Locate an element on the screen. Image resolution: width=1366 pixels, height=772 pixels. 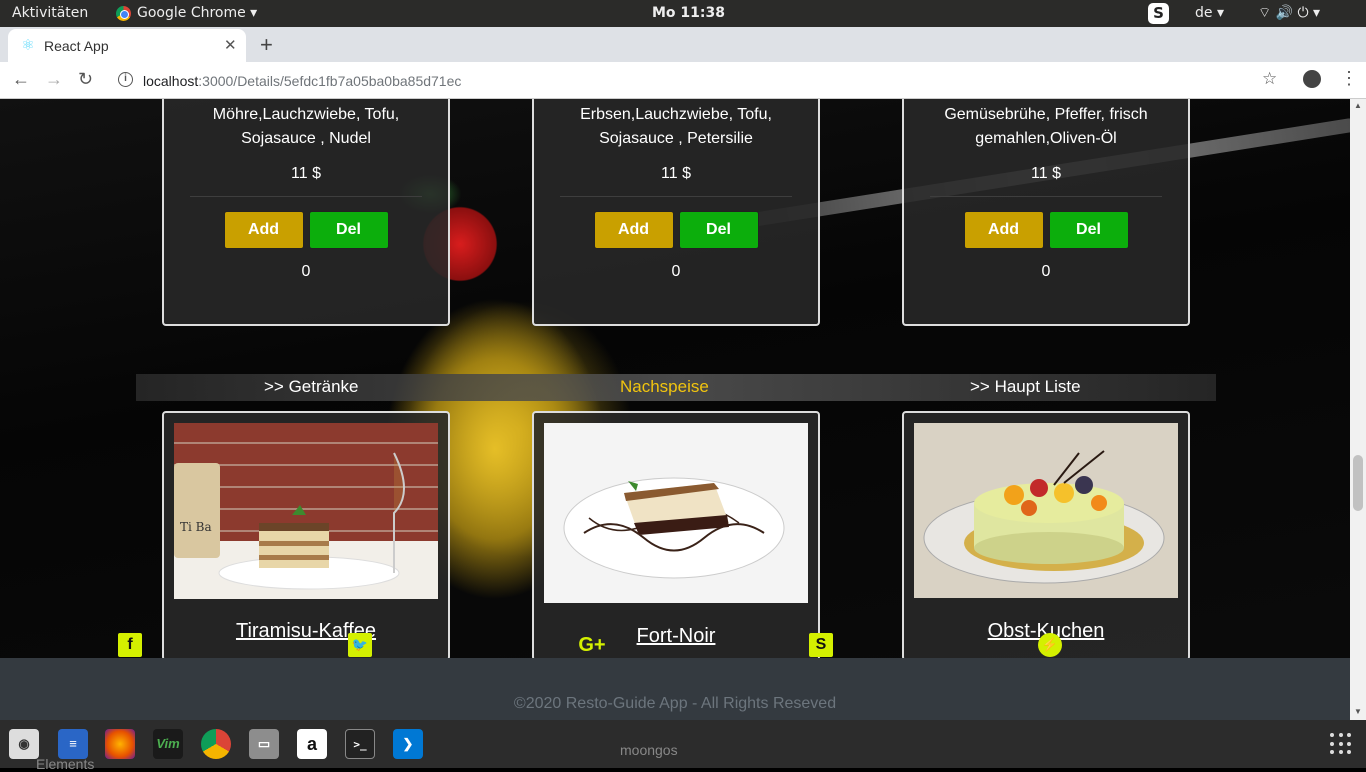
facebook-icon: f is located at coordinates (130, 645).